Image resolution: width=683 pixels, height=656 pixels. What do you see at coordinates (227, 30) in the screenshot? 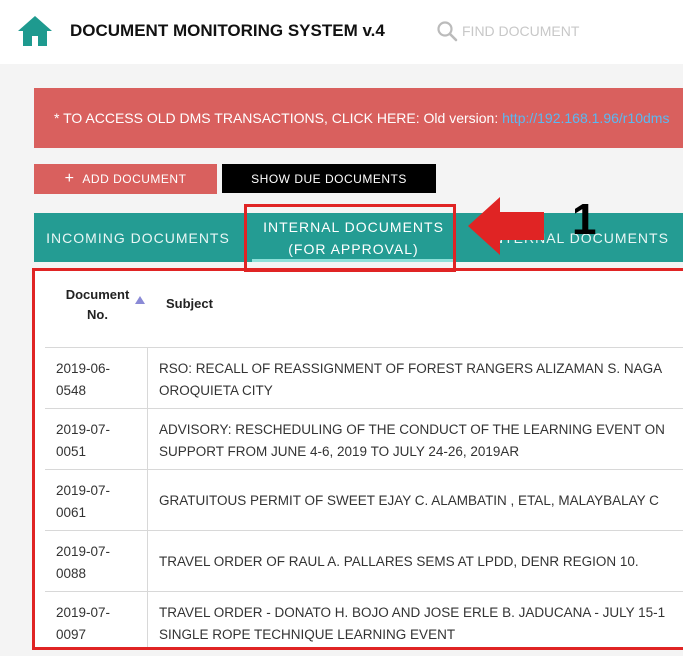
I see `app-title: DOCUMENT MONITORING SYSTEM v.4` at bounding box center [227, 30].